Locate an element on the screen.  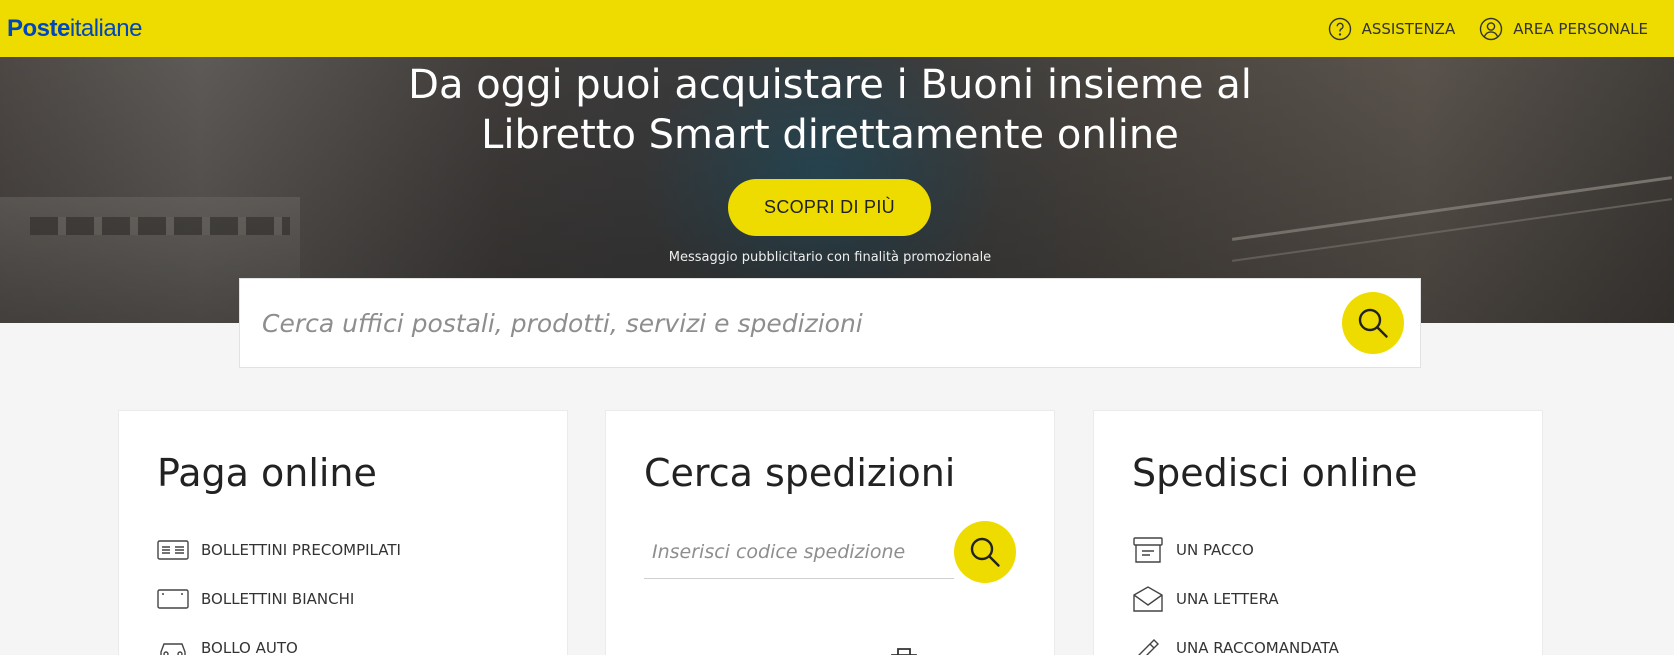
car-tax-label: BOLLO AUTO is located at coordinates (249, 646).